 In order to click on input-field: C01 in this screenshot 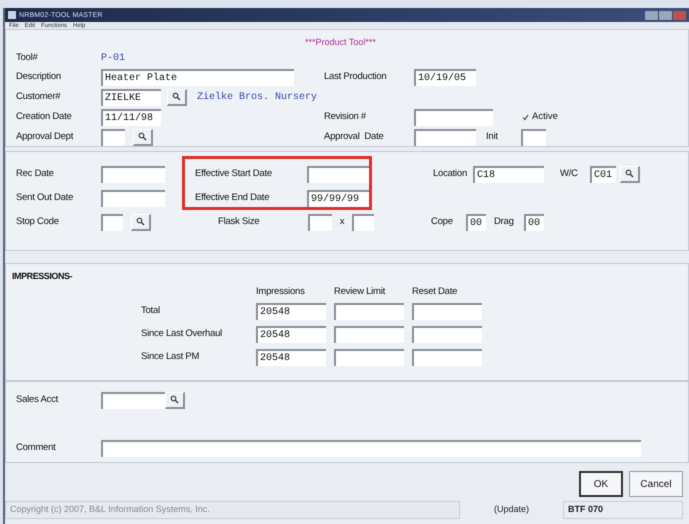, I will do `click(603, 174)`.